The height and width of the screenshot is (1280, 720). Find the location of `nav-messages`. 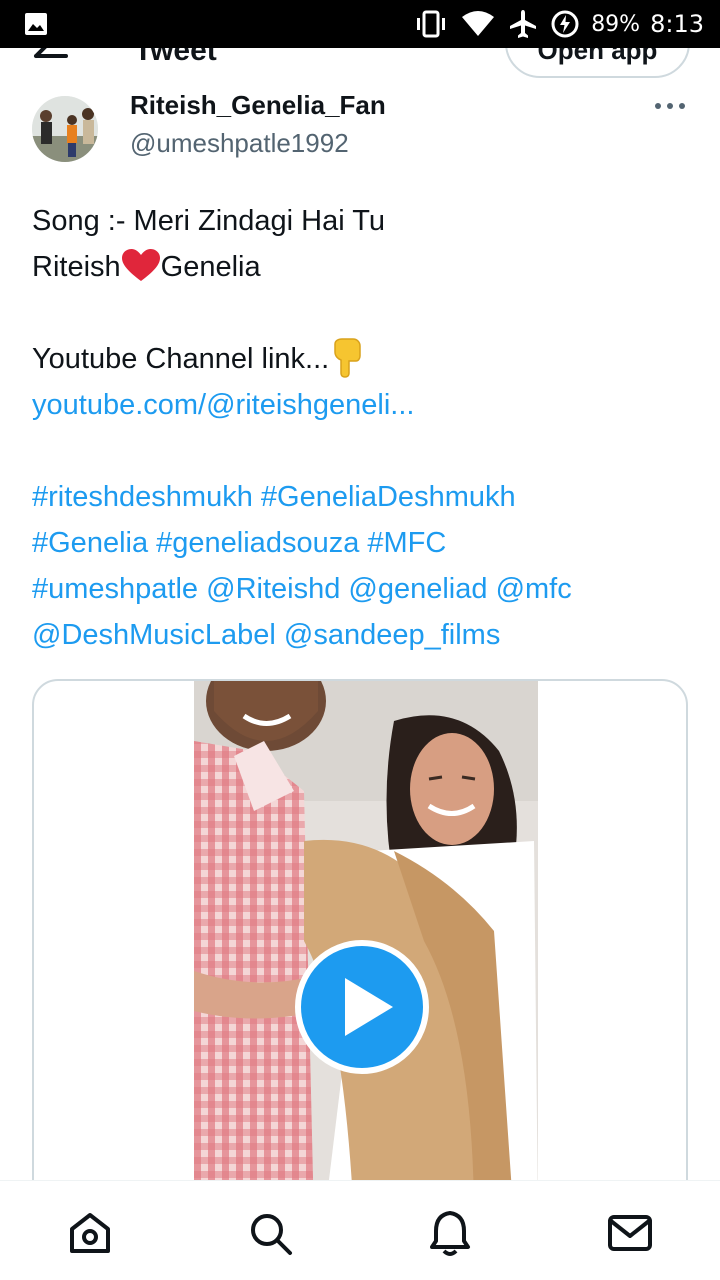

nav-messages is located at coordinates (630, 1233).